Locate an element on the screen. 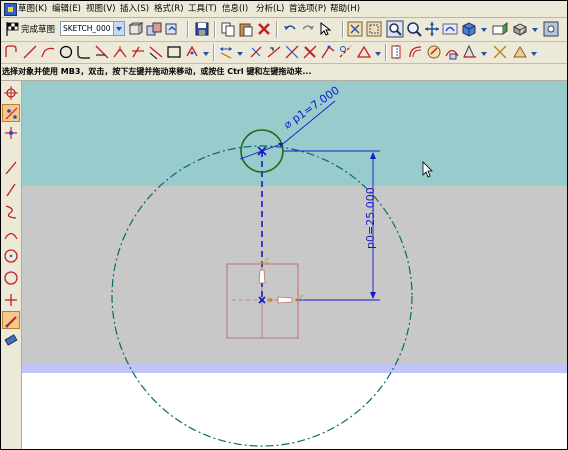 Image resolution: width=568 pixels, height=450 pixels. rectangle-icon is located at coordinates (174, 52).